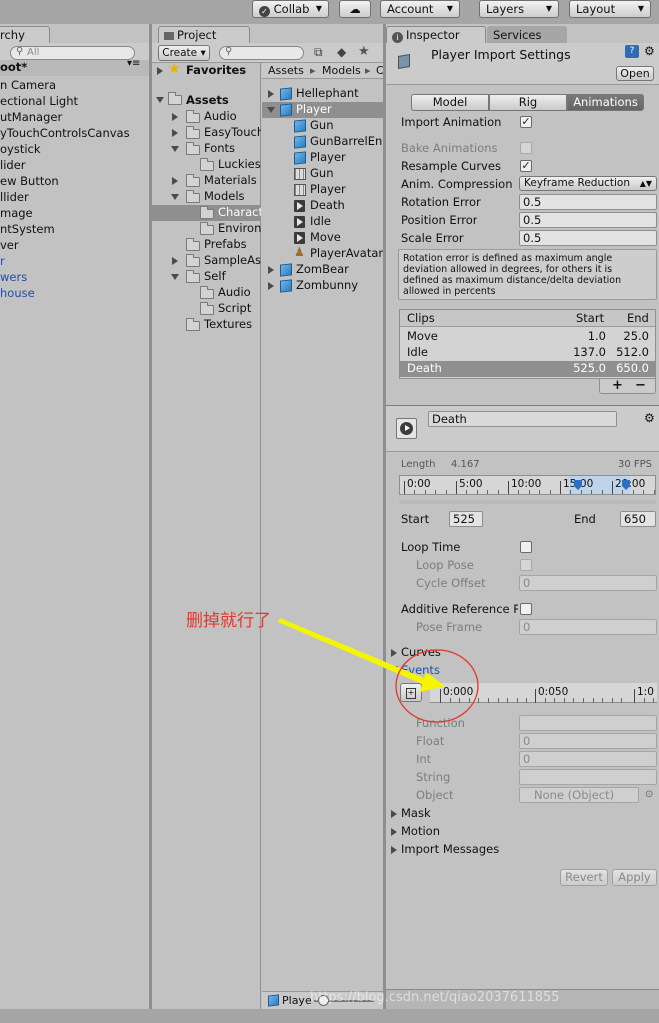  What do you see at coordinates (436, 34) in the screenshot?
I see `tab-inspector: i Inspector` at bounding box center [436, 34].